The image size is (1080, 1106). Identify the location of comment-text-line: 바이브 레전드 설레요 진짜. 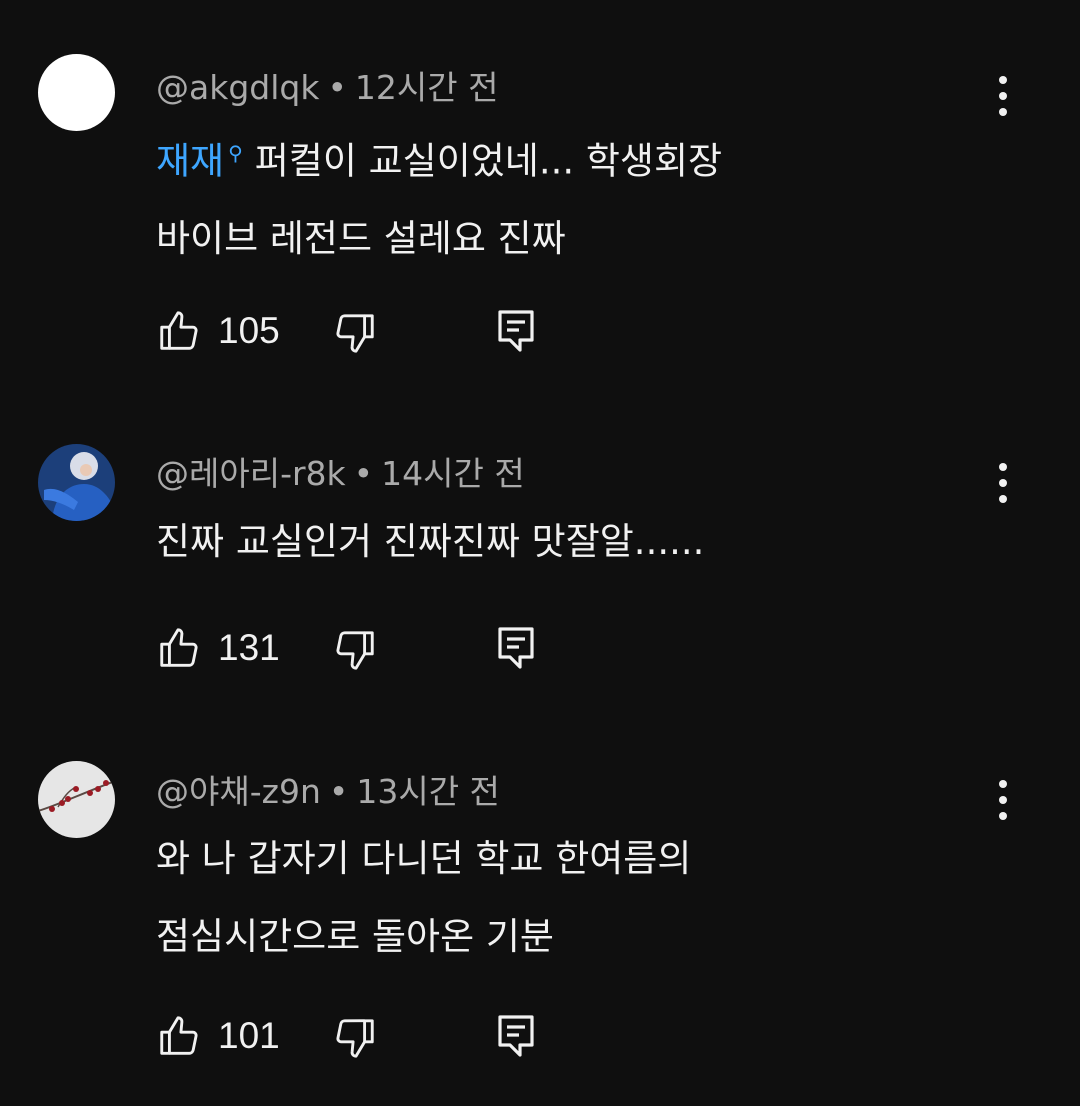
(361, 239).